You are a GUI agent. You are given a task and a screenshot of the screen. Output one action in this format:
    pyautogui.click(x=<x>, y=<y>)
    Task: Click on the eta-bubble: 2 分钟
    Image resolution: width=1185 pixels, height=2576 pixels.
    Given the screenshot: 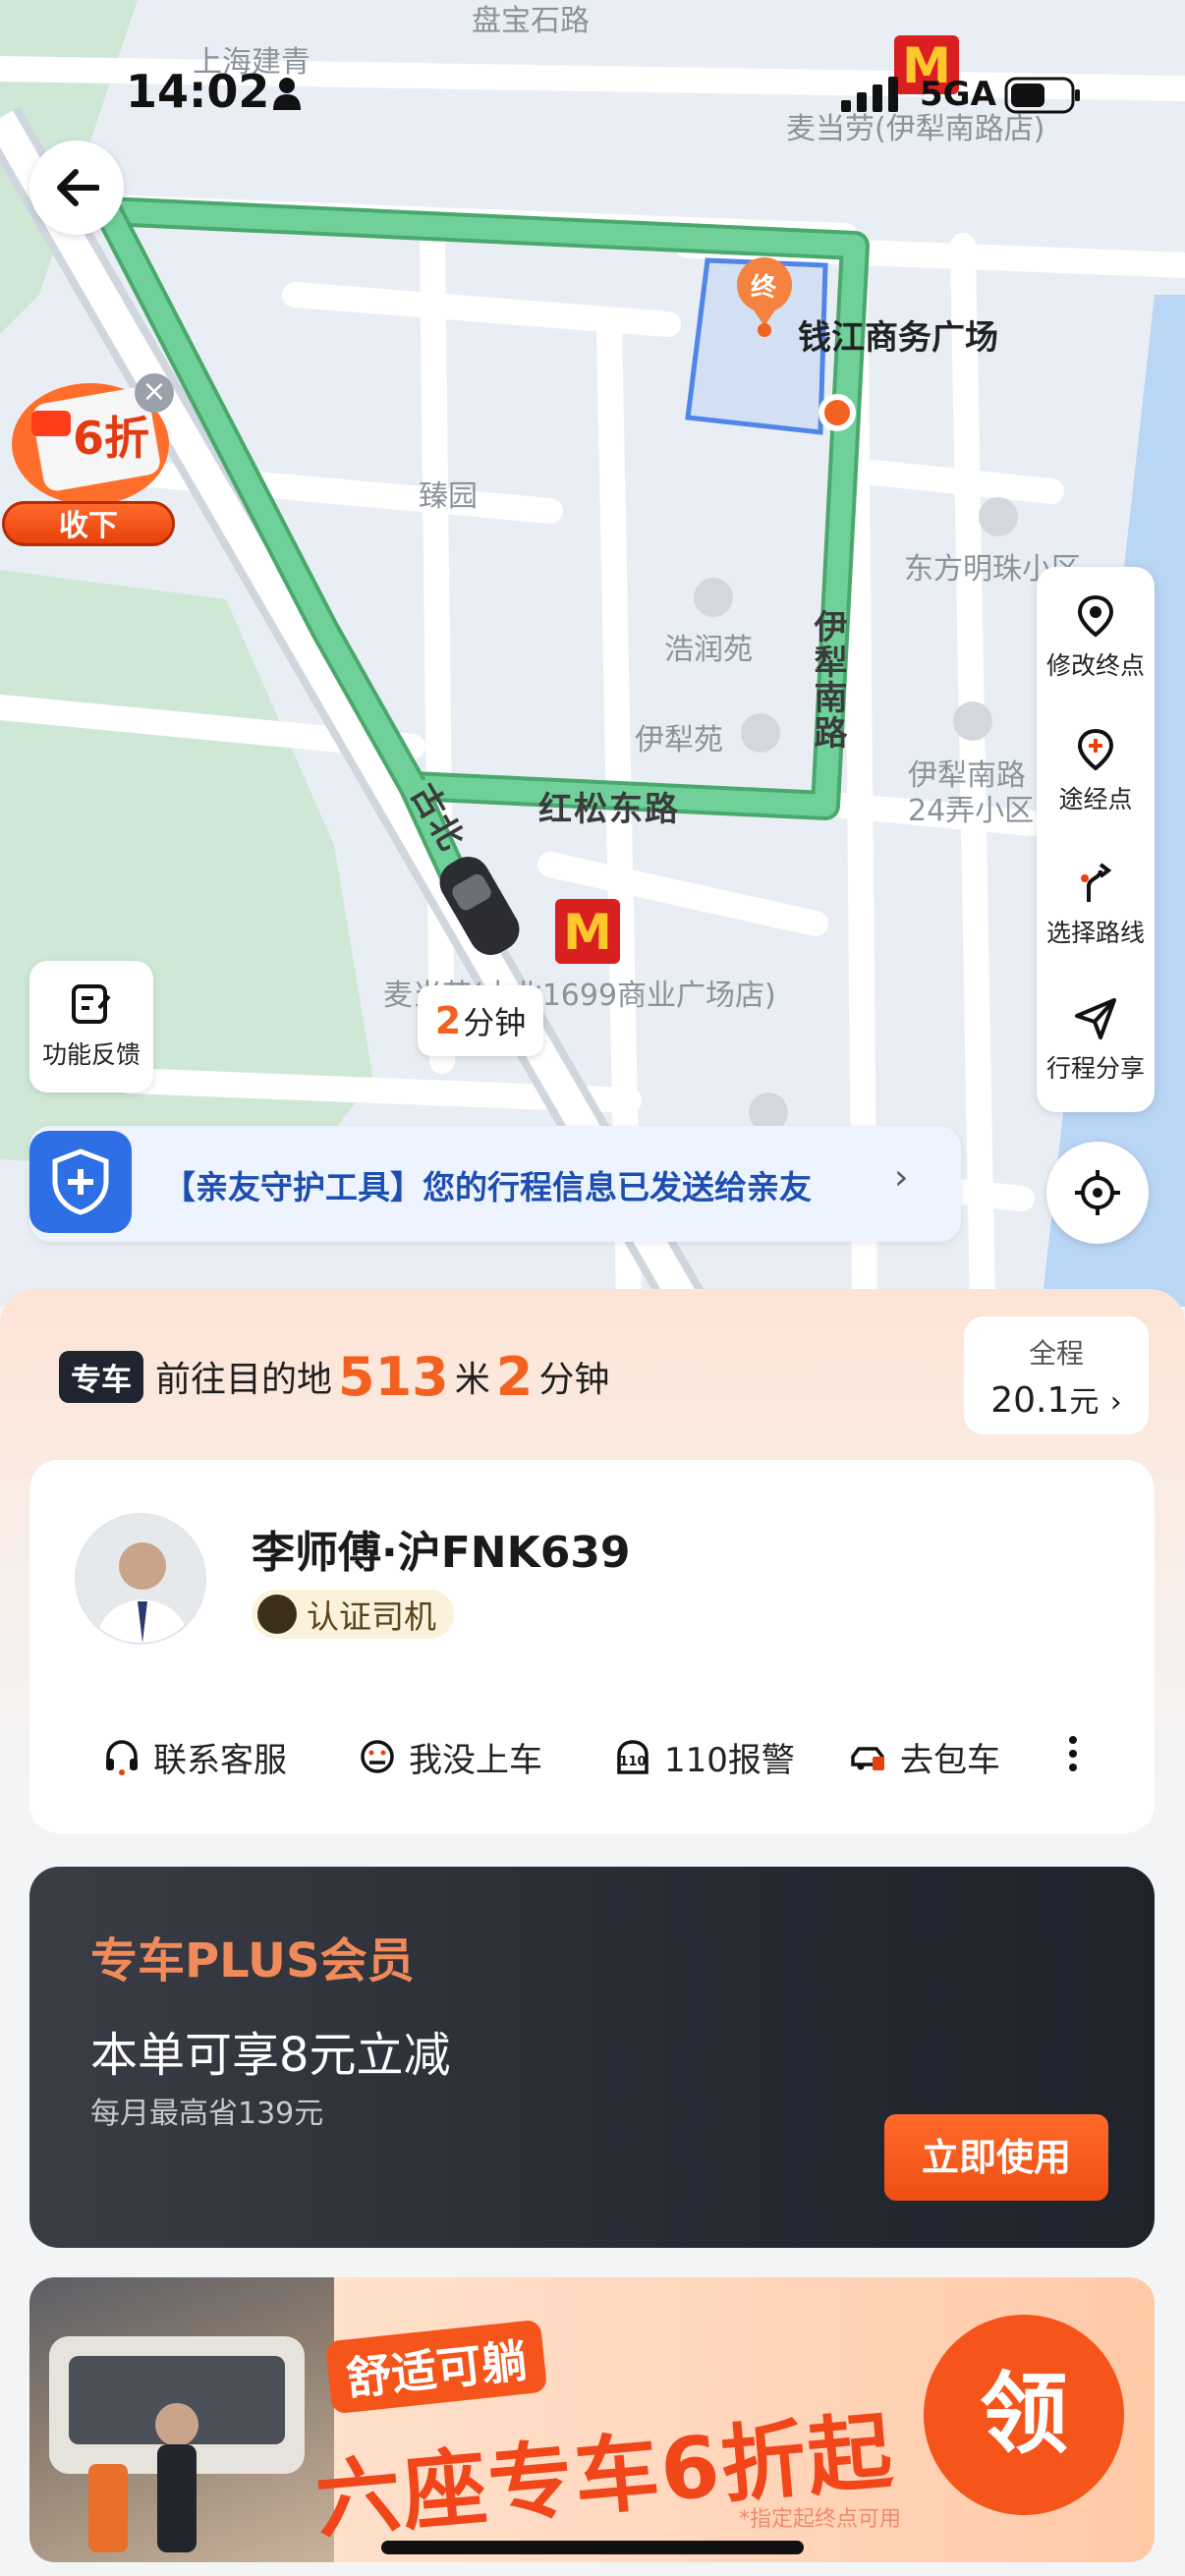 What is the action you would take?
    pyautogui.click(x=481, y=1020)
    